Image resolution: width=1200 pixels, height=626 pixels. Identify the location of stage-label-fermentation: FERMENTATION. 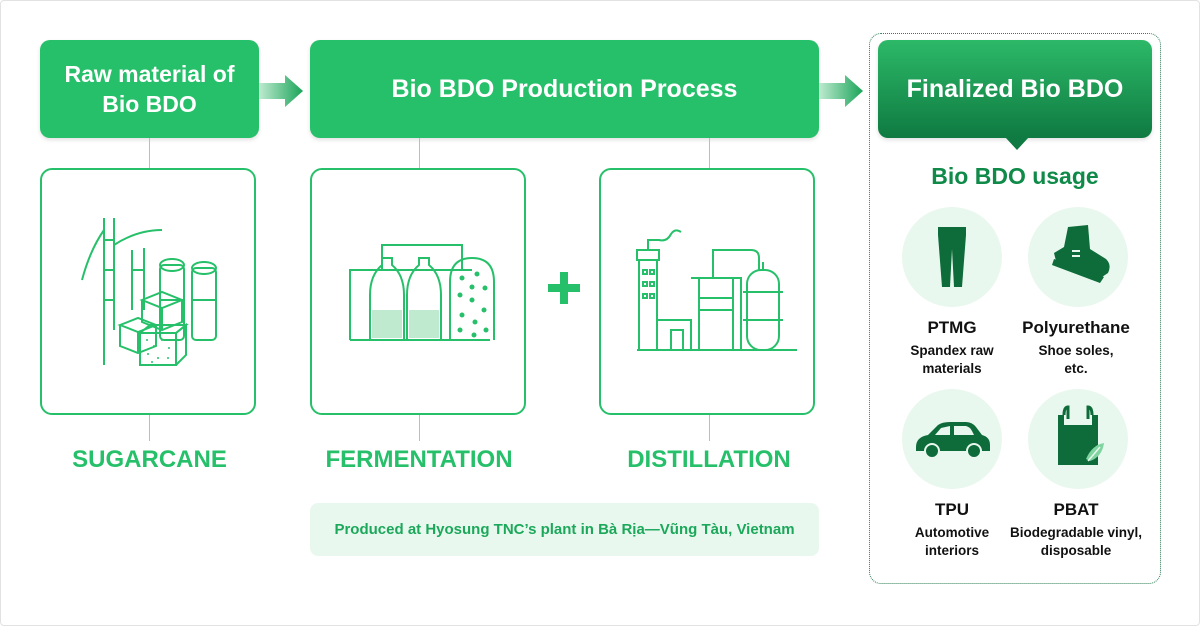
(419, 459).